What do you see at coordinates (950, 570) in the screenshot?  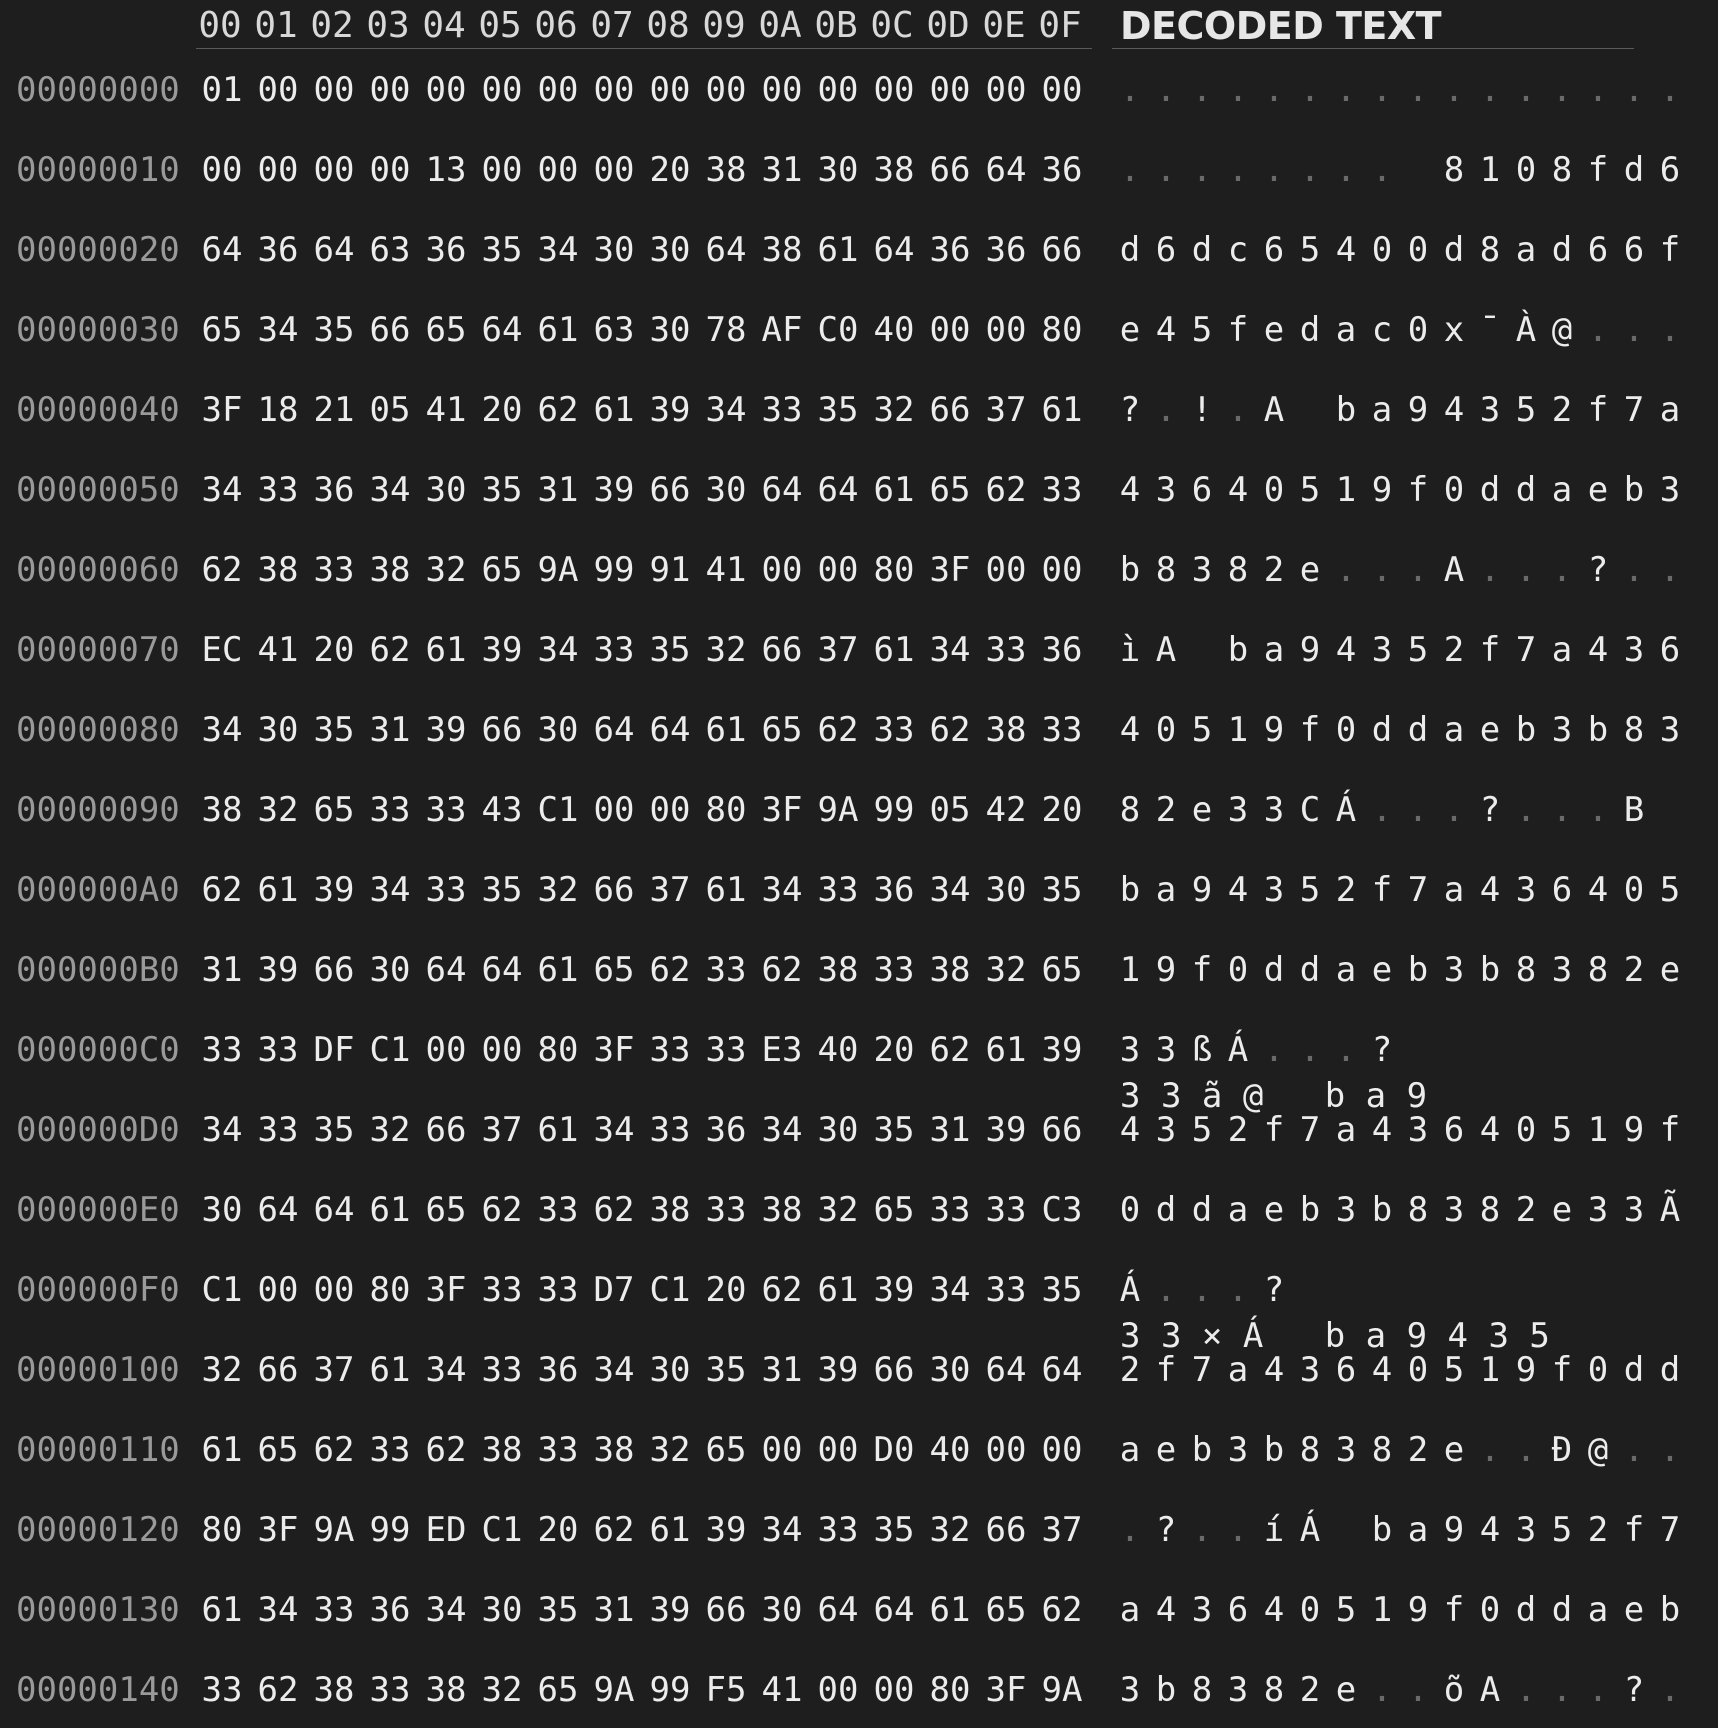 I see `hex-byte: 3F` at bounding box center [950, 570].